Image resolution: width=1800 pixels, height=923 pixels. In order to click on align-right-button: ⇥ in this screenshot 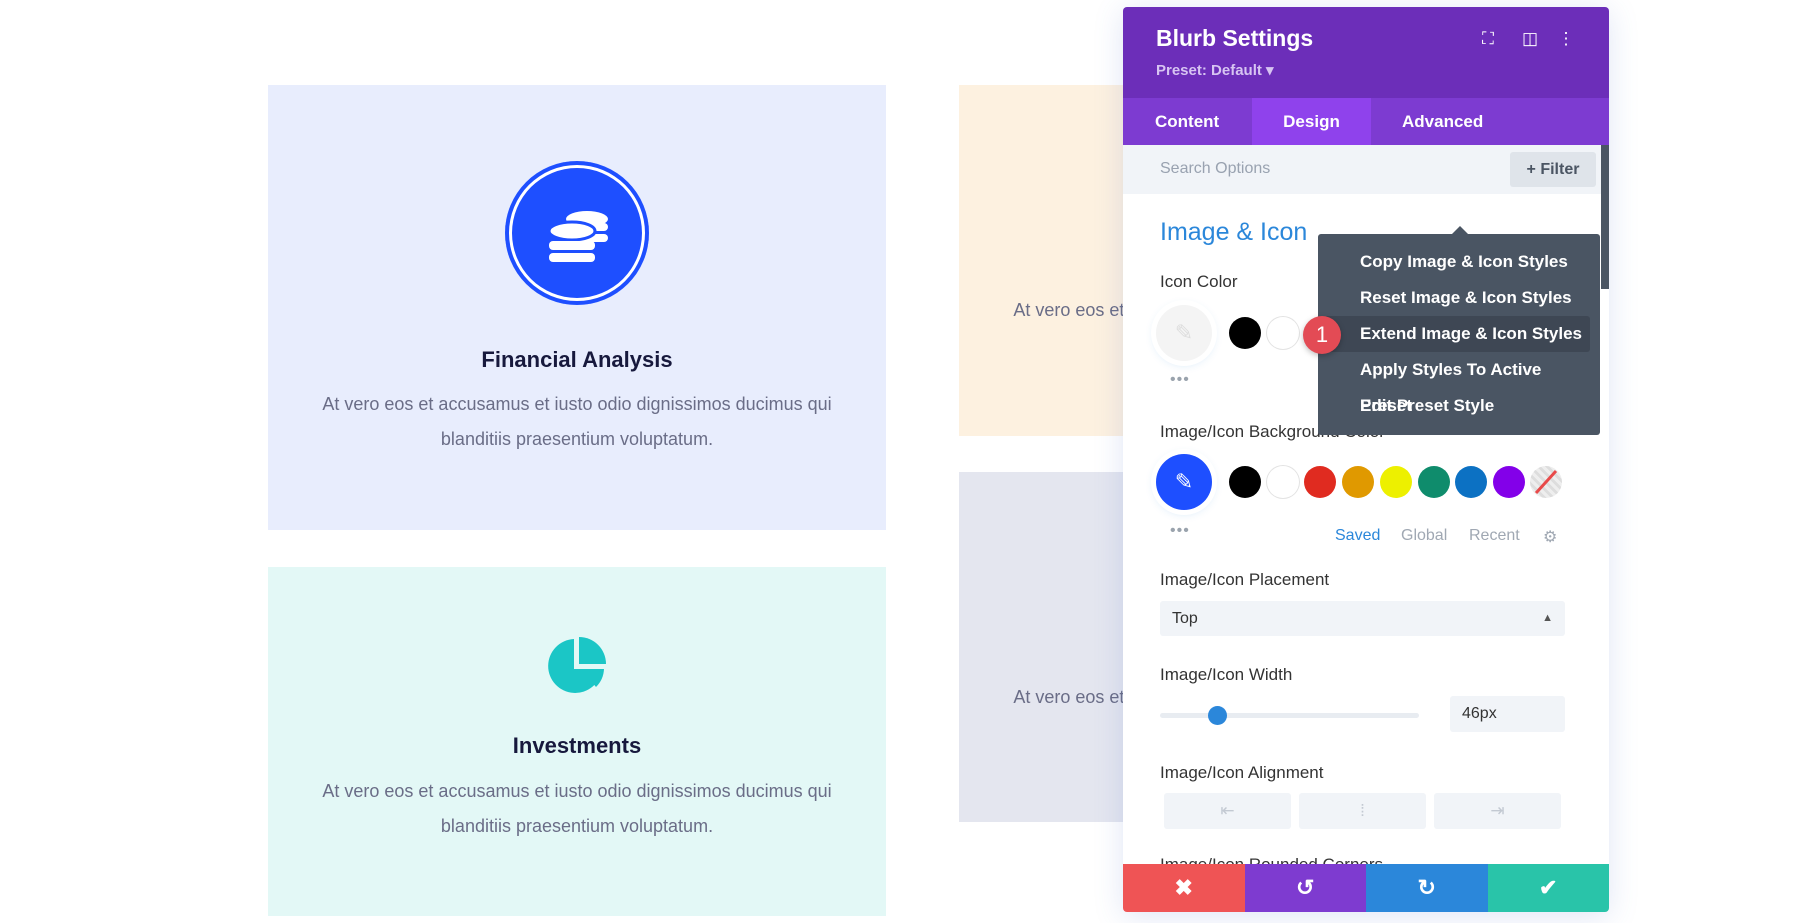, I will do `click(1497, 811)`.